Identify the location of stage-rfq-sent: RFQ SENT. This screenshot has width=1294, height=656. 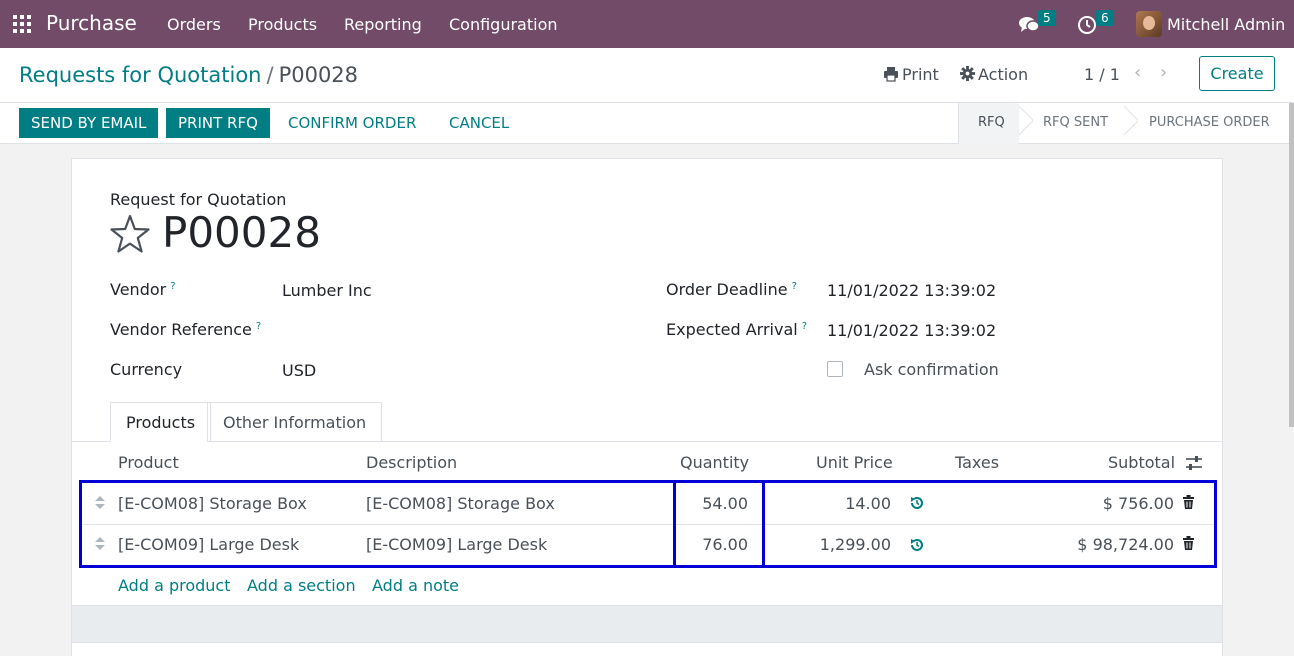
(1075, 122).